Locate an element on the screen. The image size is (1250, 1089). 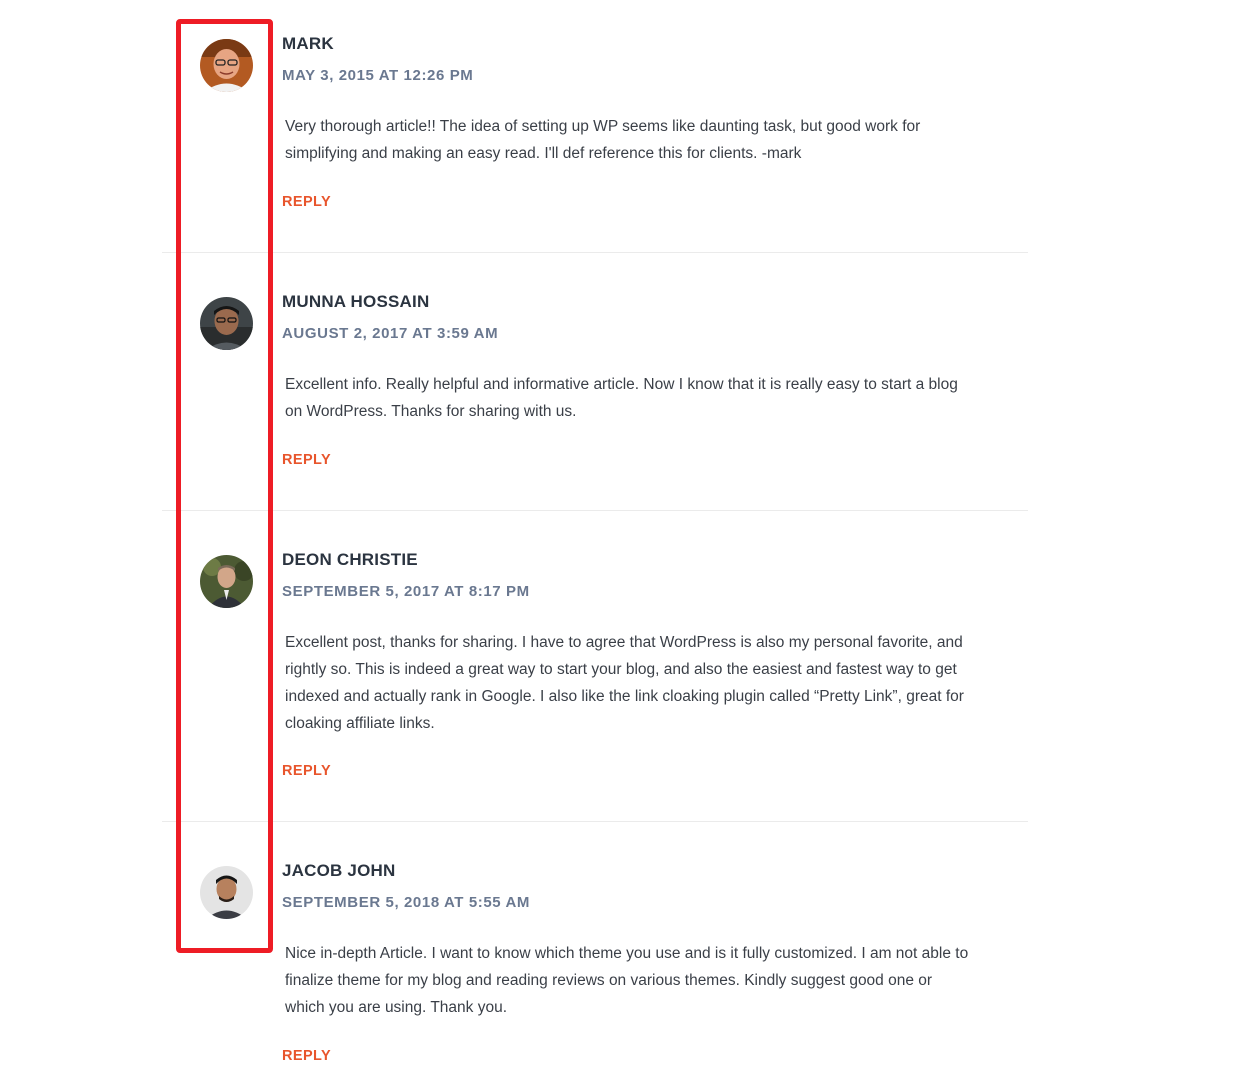
avatar-jacob-john-icon is located at coordinates (226, 892).